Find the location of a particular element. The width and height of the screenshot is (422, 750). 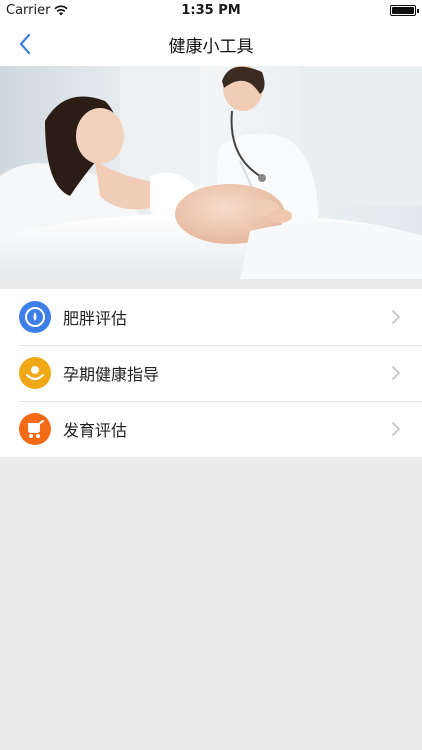

list-item-label: 孕期健康指导 is located at coordinates (111, 374).